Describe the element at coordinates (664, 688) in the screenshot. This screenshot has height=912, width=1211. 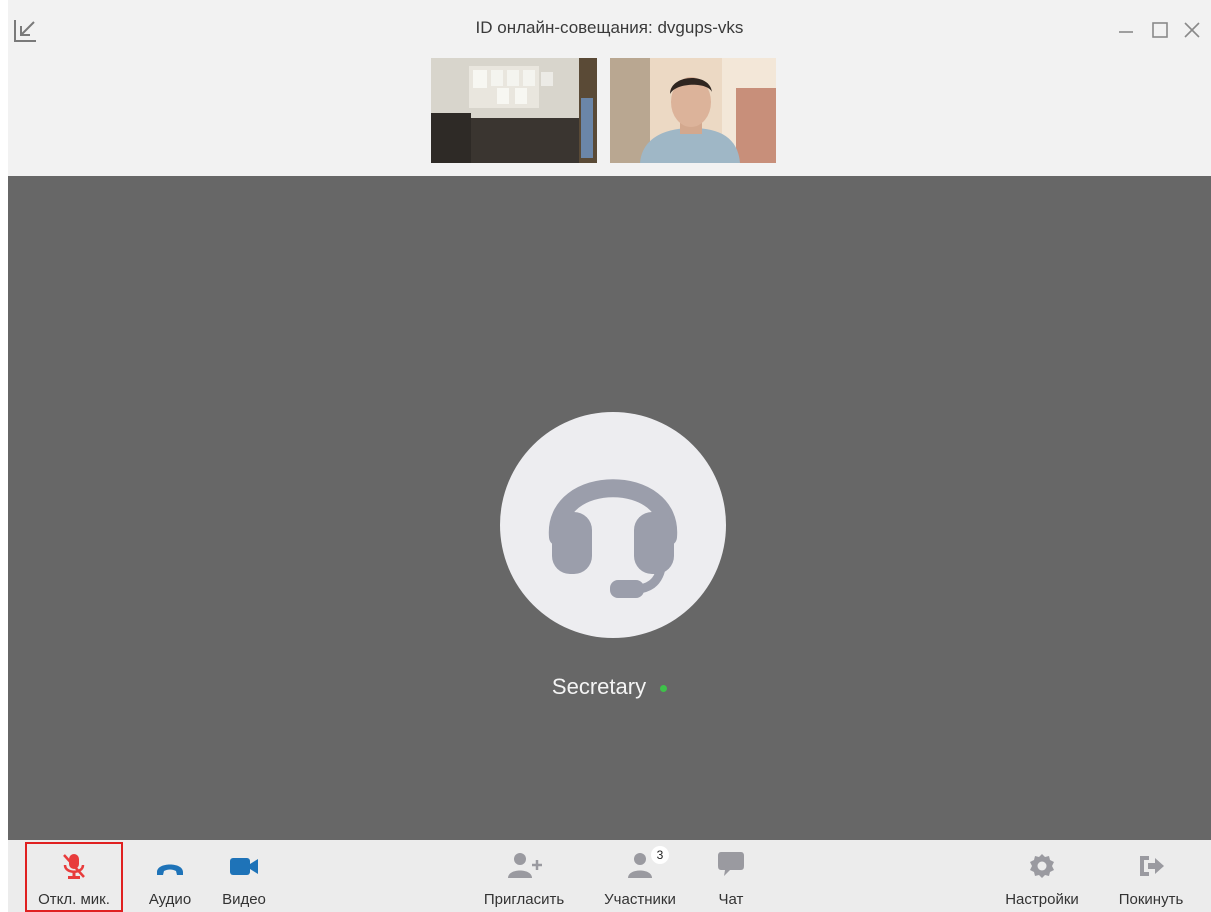
I see `online-status-indicator` at that location.